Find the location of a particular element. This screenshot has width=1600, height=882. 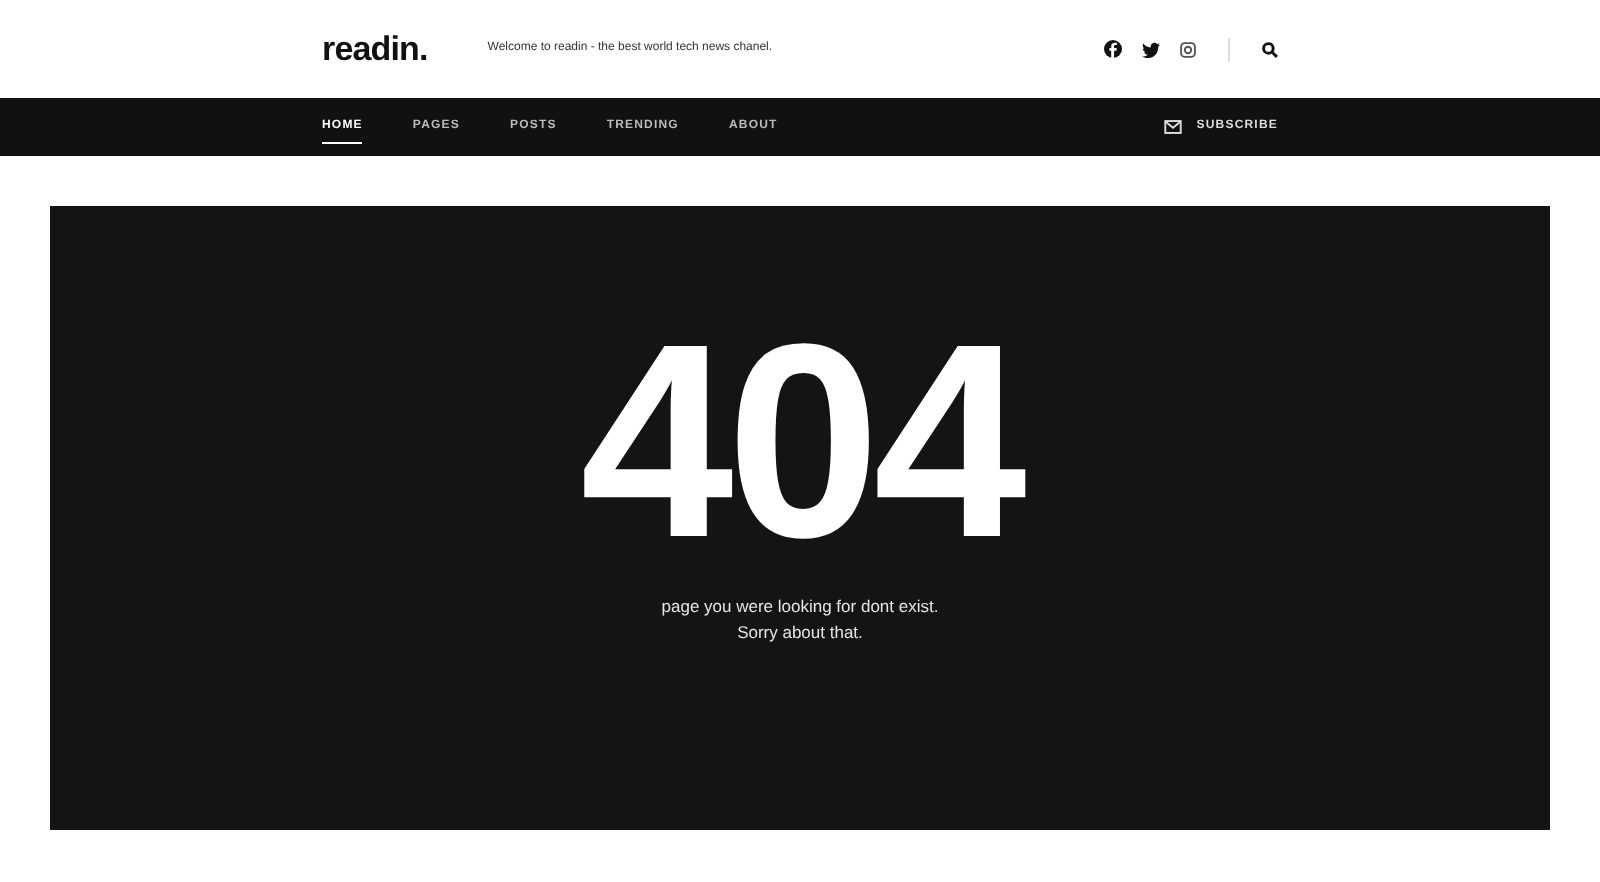

envelope-icon is located at coordinates (1173, 127).